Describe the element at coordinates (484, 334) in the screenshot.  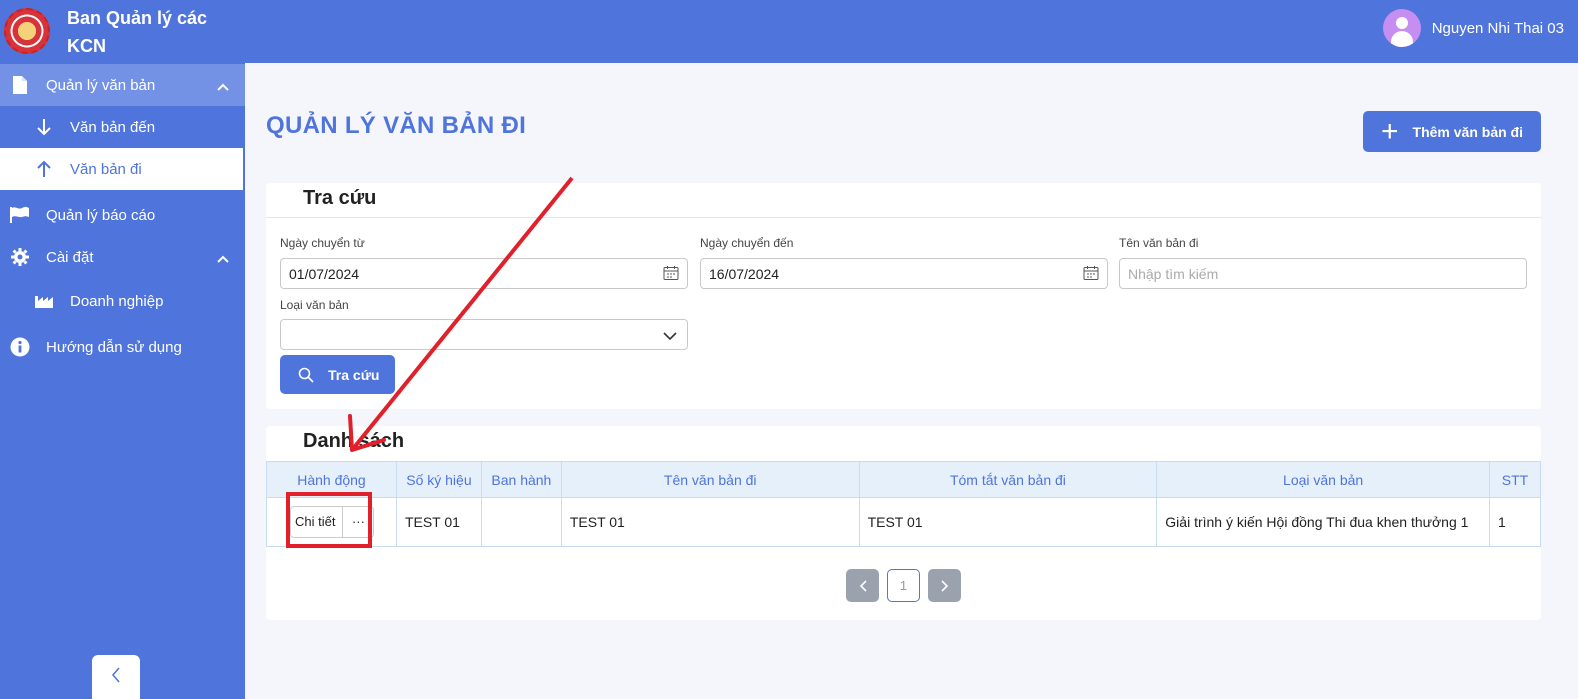
I see `document-type-select` at that location.